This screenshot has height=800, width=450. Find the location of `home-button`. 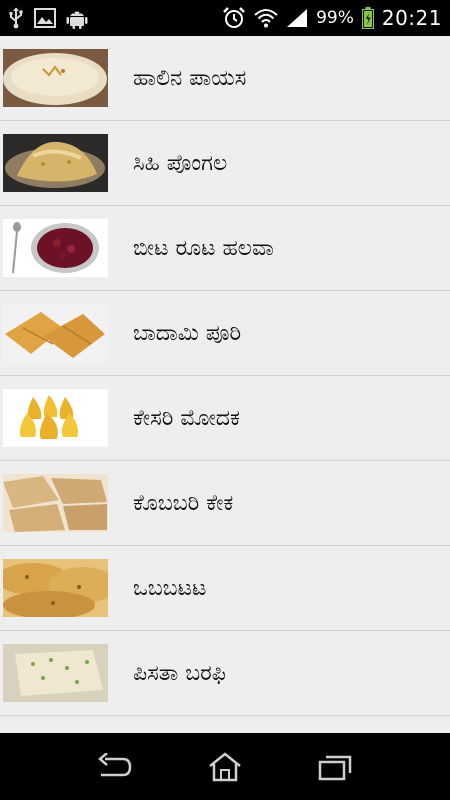

home-button is located at coordinates (225, 767).